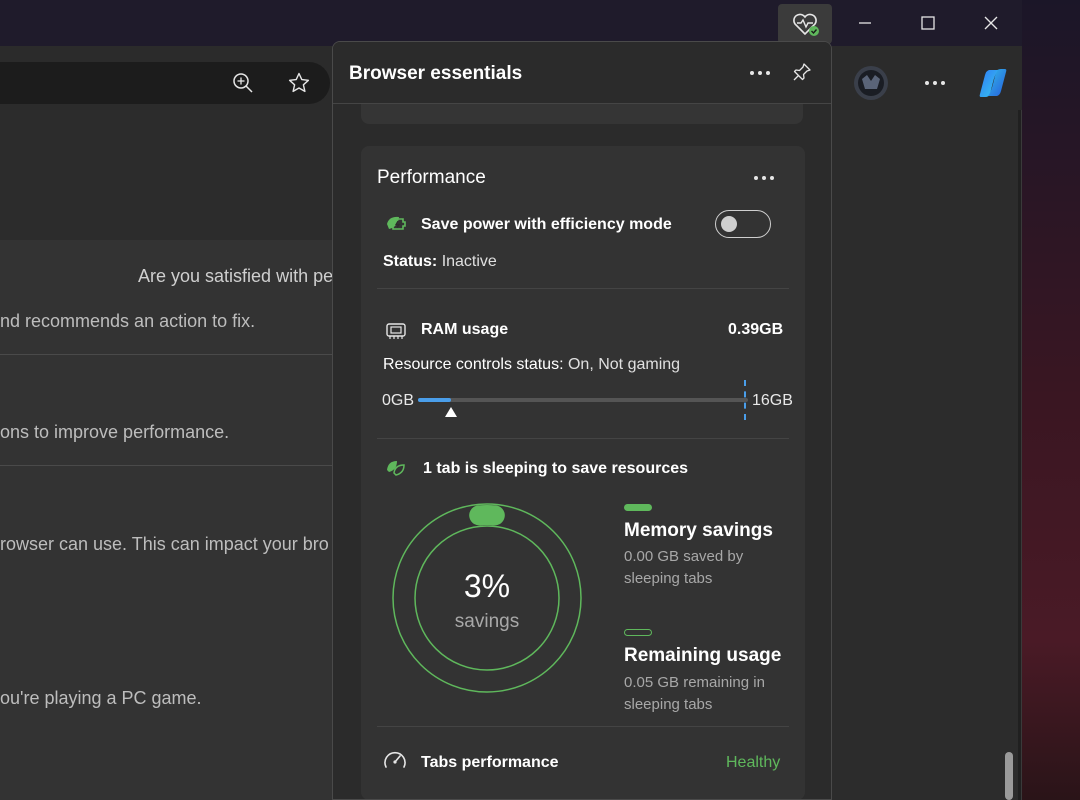 The height and width of the screenshot is (800, 1080). I want to click on settings-more-button, so click(935, 83).